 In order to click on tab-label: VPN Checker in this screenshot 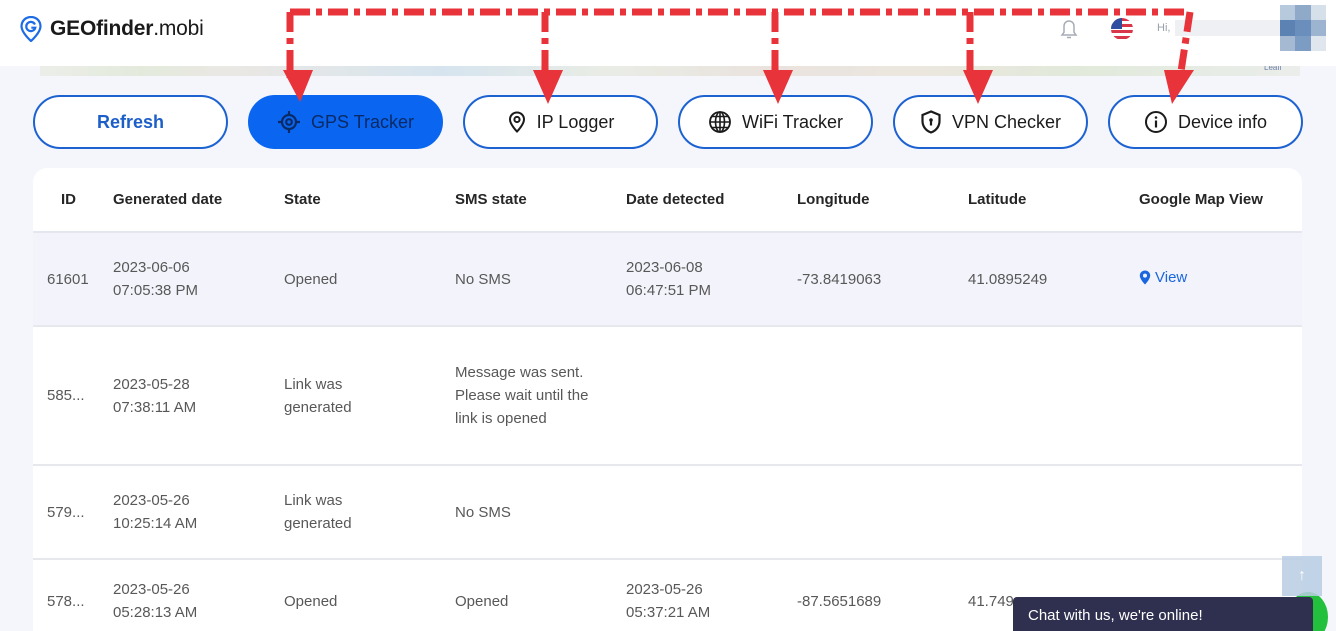, I will do `click(1006, 121)`.